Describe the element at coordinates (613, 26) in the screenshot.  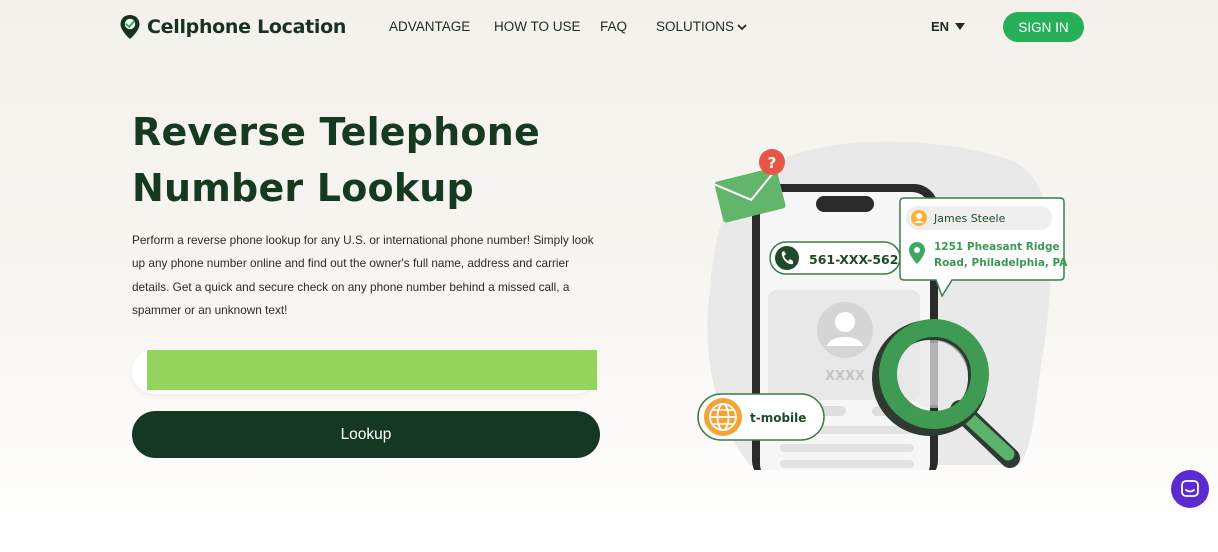
I see `nav-faq: FAQ` at that location.